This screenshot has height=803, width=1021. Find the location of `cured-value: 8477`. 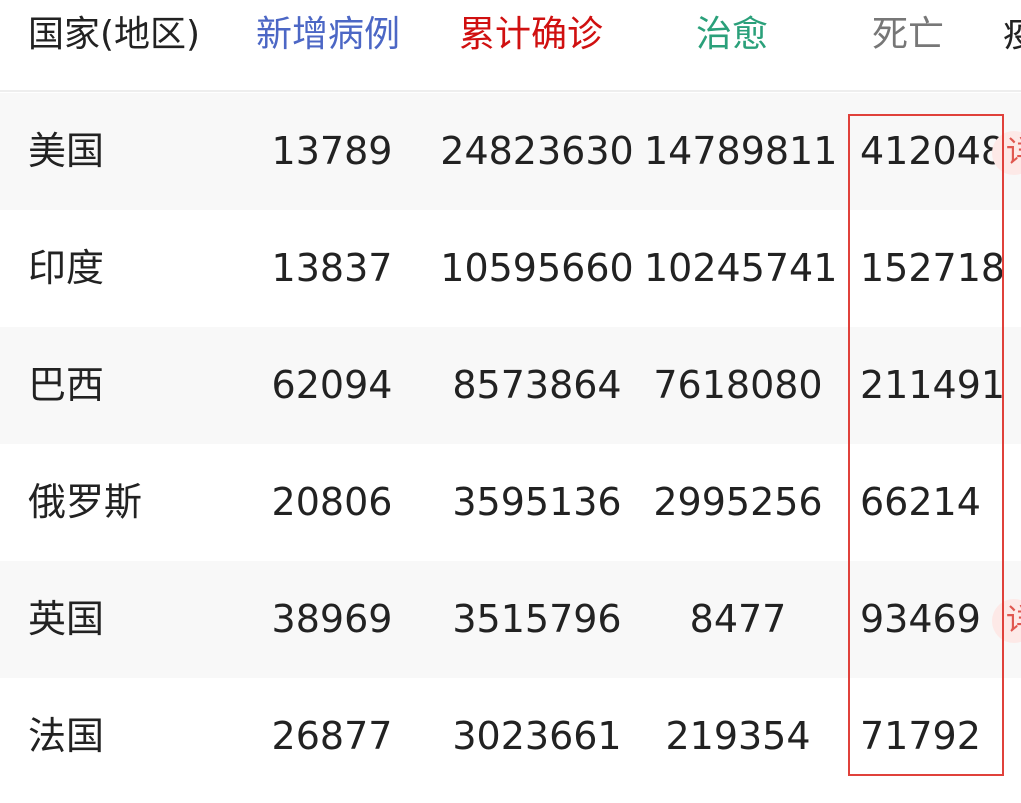

cured-value: 8477 is located at coordinates (738, 619).